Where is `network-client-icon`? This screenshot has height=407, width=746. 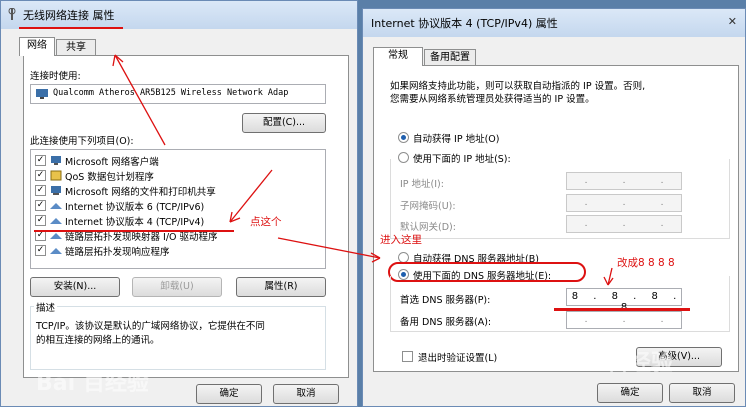 network-client-icon is located at coordinates (56, 162).